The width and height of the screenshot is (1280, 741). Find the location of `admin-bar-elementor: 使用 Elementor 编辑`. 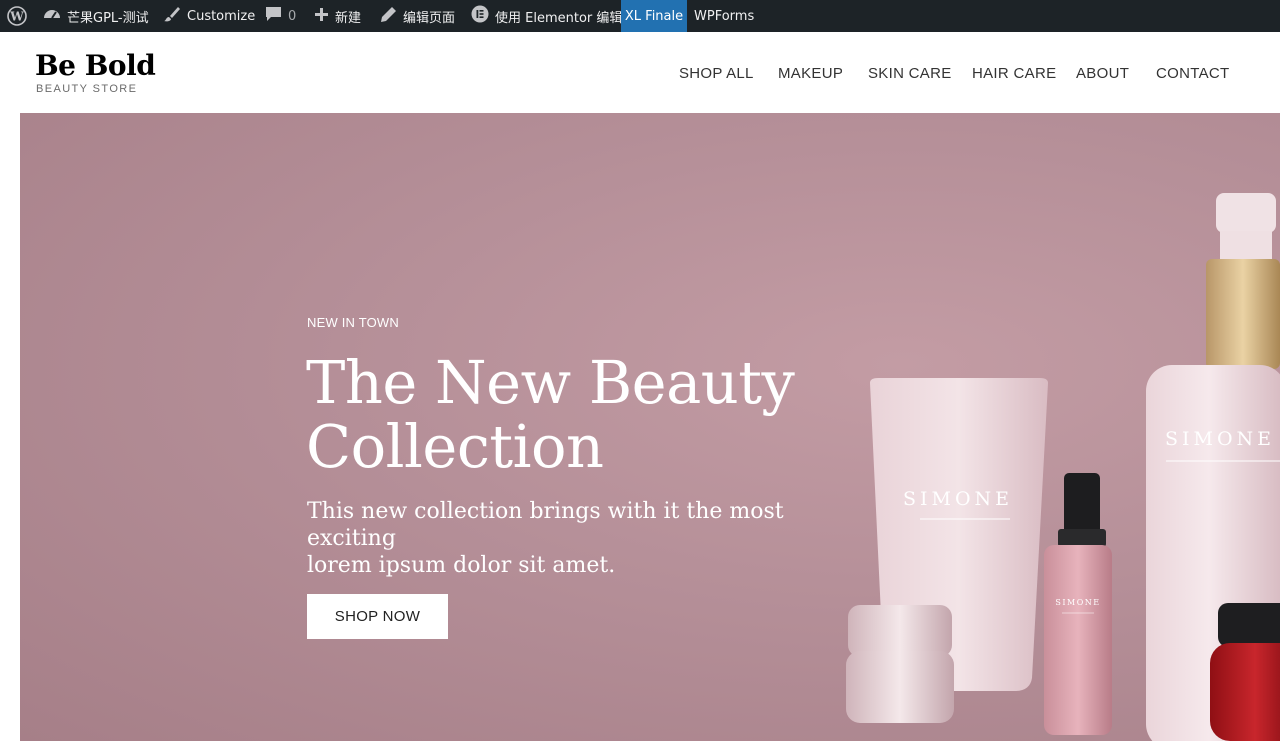

admin-bar-elementor: 使用 Elementor 编辑 is located at coordinates (546, 16).